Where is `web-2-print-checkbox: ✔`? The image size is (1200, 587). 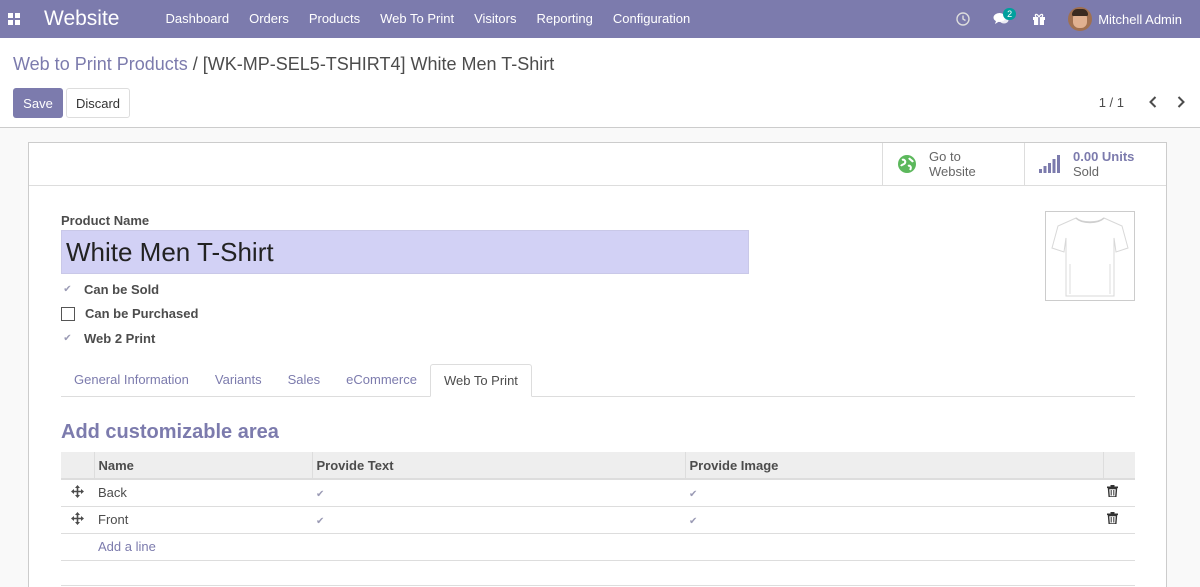 web-2-print-checkbox: ✔ is located at coordinates (67, 338).